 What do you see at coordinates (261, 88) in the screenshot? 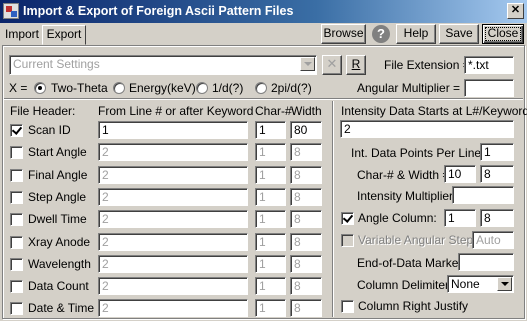
I see `radio-2pi-d` at bounding box center [261, 88].